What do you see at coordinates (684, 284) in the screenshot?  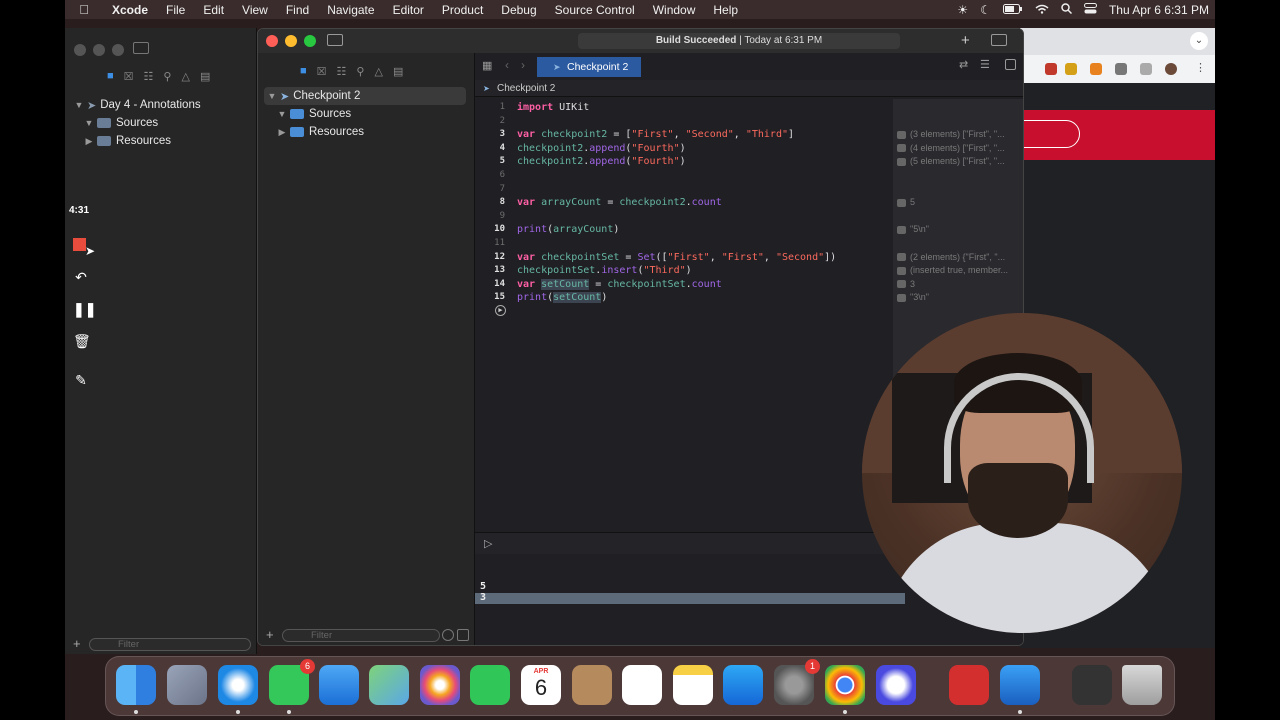 I see `code-line: 14 var setCount = checkpointSet.count` at bounding box center [684, 284].